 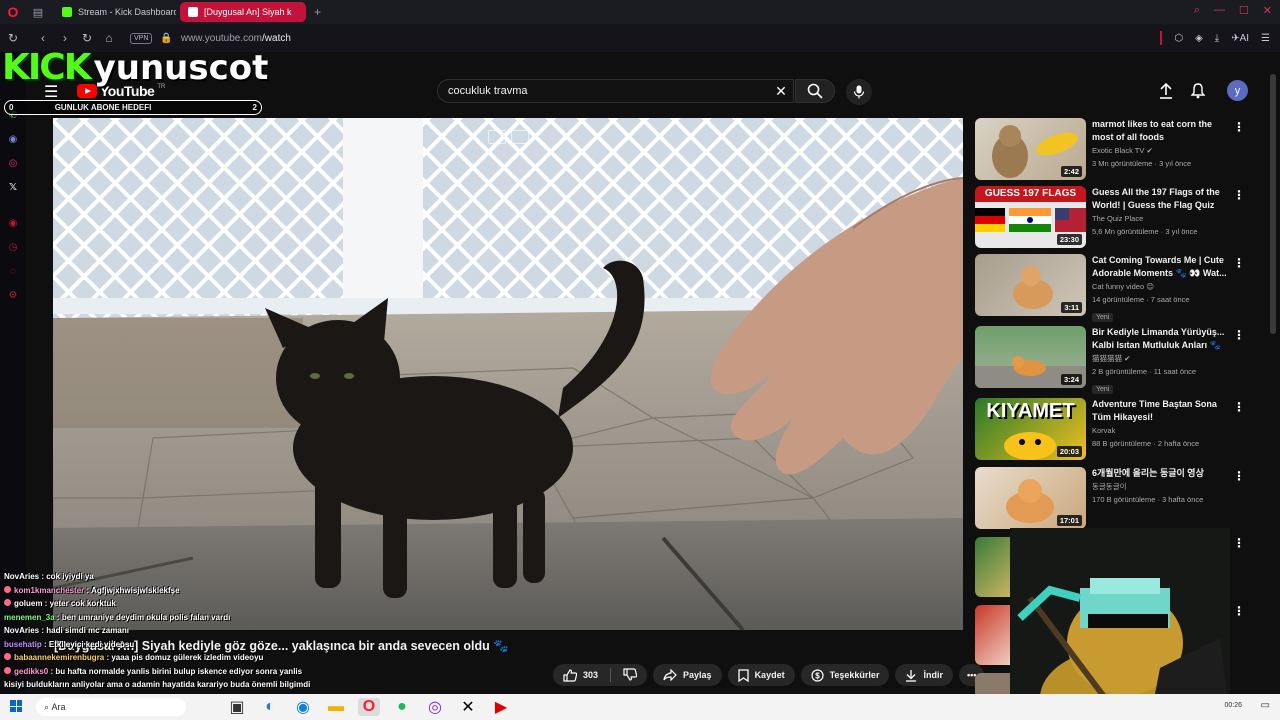 What do you see at coordinates (859, 92) in the screenshot?
I see `voice-search-button` at bounding box center [859, 92].